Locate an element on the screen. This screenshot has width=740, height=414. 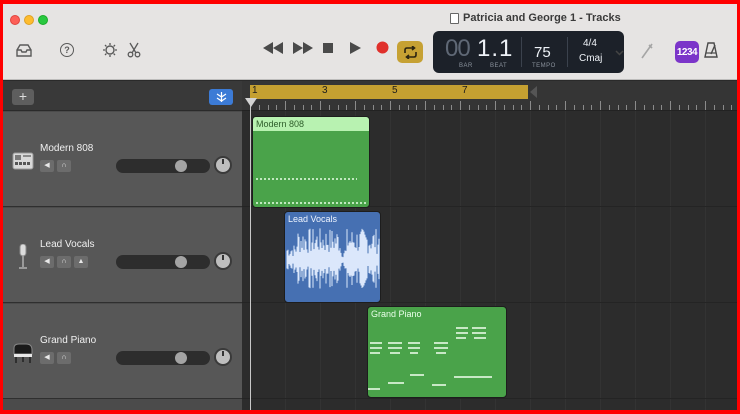
track-header: Modern 808 ◀ ∩ is located at coordinates (122, 159).